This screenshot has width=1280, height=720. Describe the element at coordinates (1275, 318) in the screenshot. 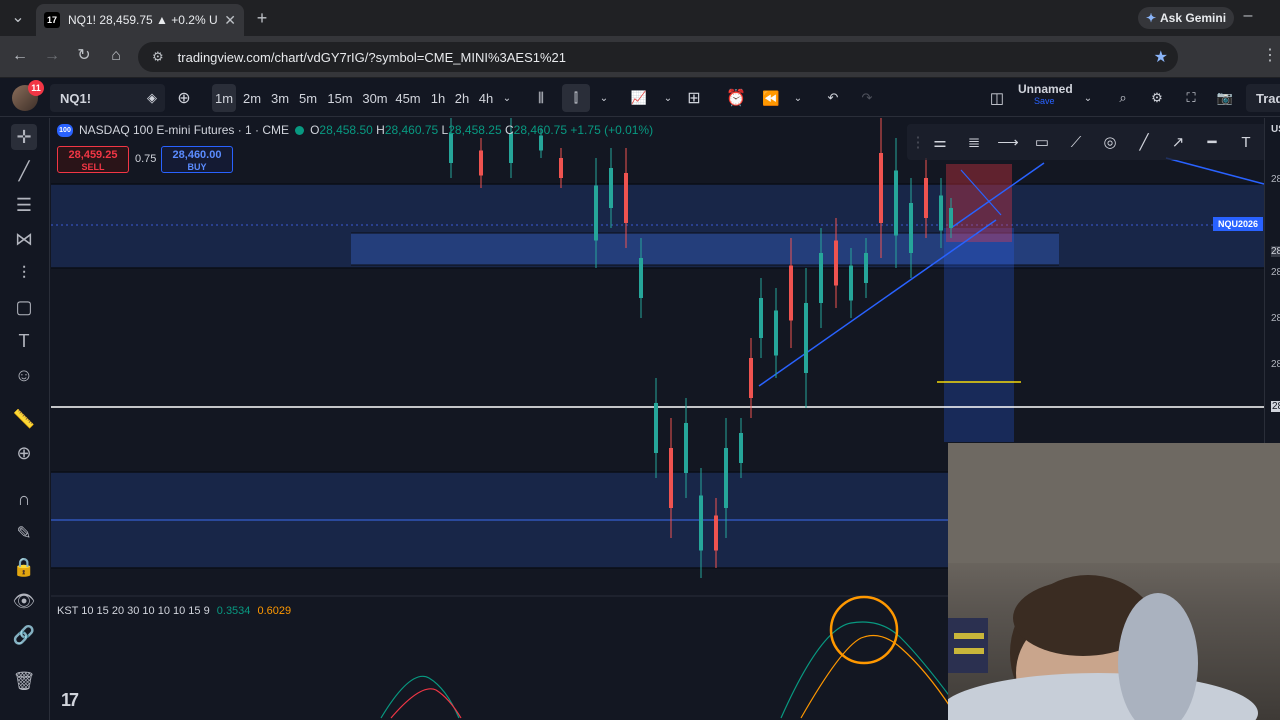

I see `price-axis-label: 28` at that location.